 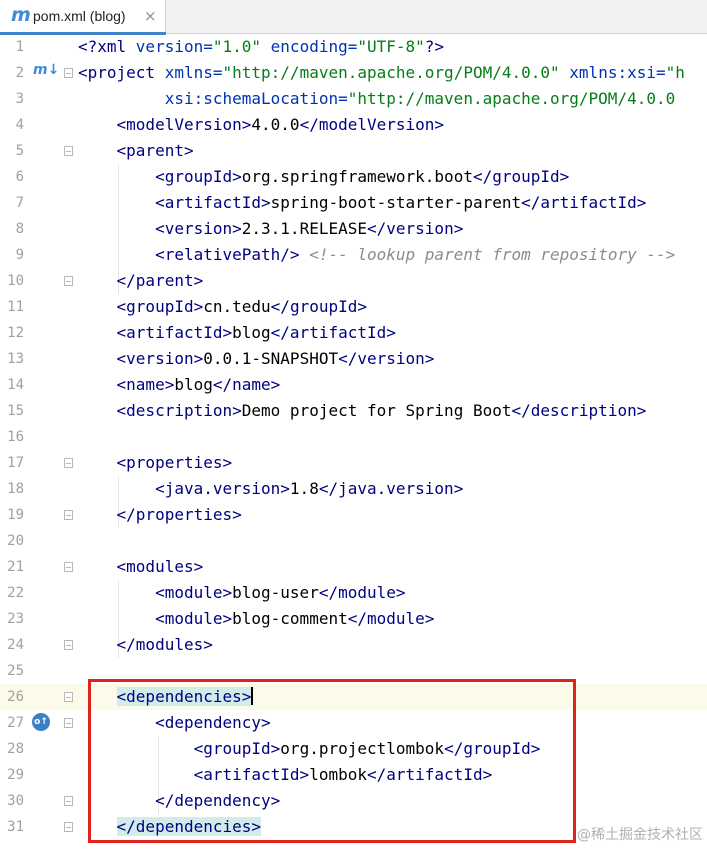 I want to click on code-line: 10 </parent>, so click(x=353, y=281).